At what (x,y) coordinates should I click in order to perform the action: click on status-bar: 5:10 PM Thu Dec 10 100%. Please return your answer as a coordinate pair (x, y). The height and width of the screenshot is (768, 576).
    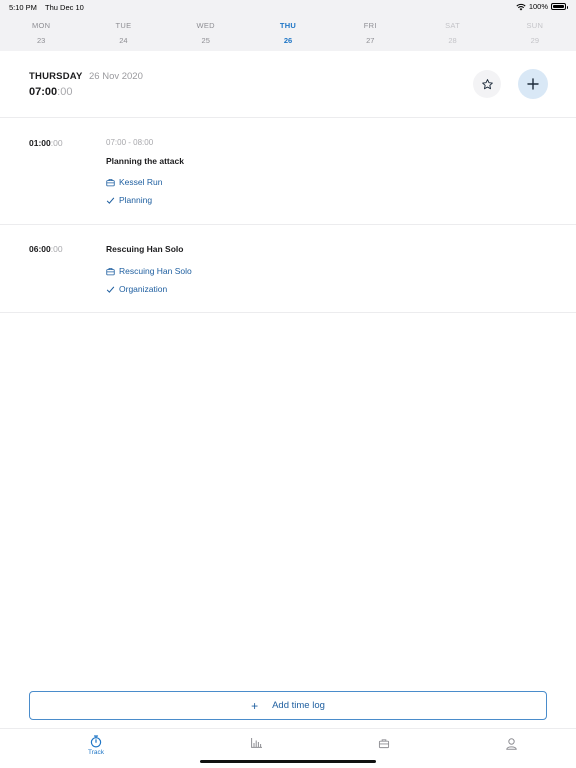
    Looking at the image, I should click on (288, 7).